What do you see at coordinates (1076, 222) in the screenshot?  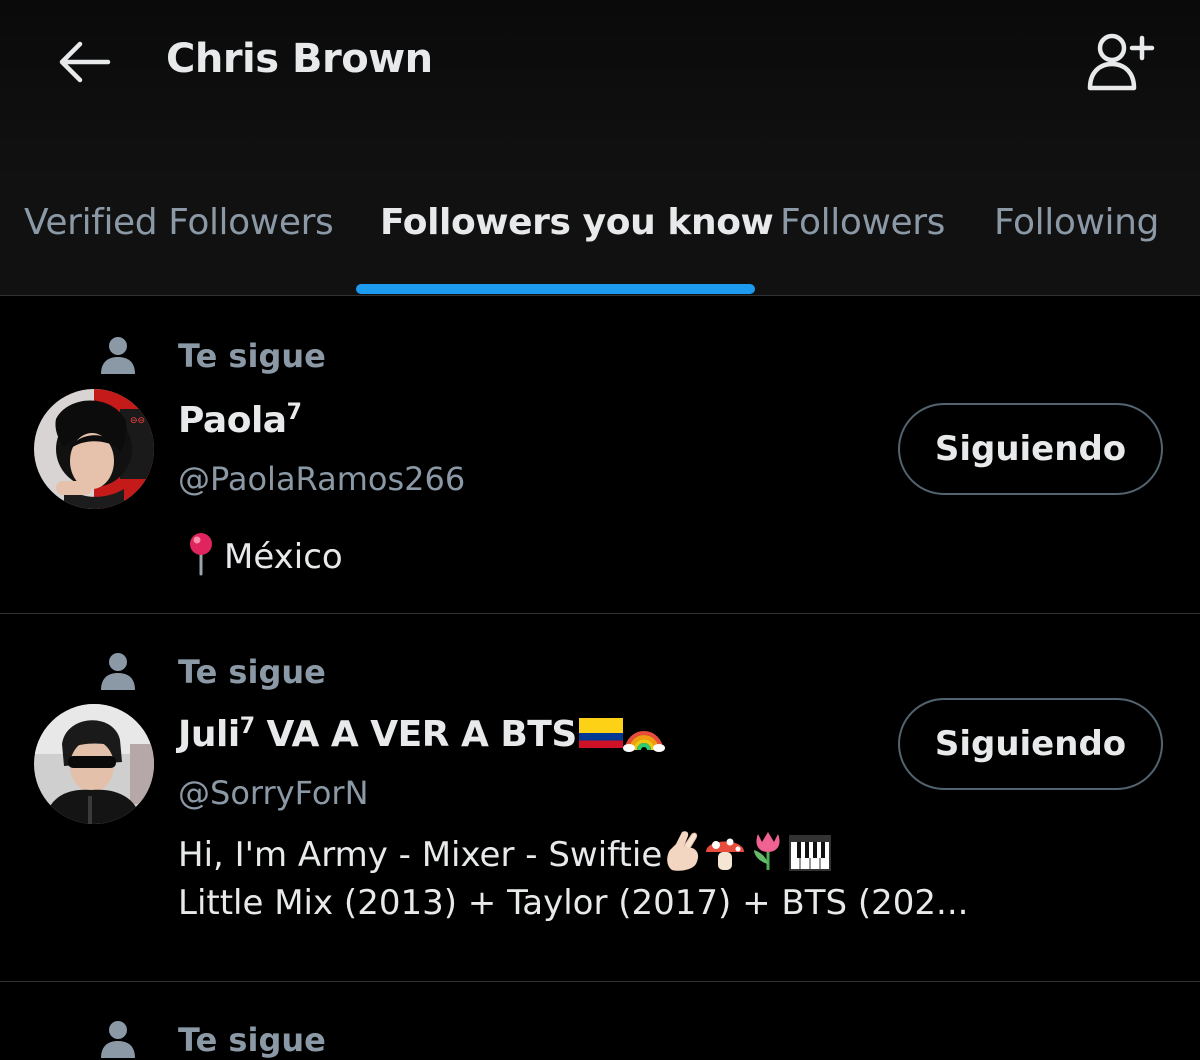 I see `tab-following: Following` at bounding box center [1076, 222].